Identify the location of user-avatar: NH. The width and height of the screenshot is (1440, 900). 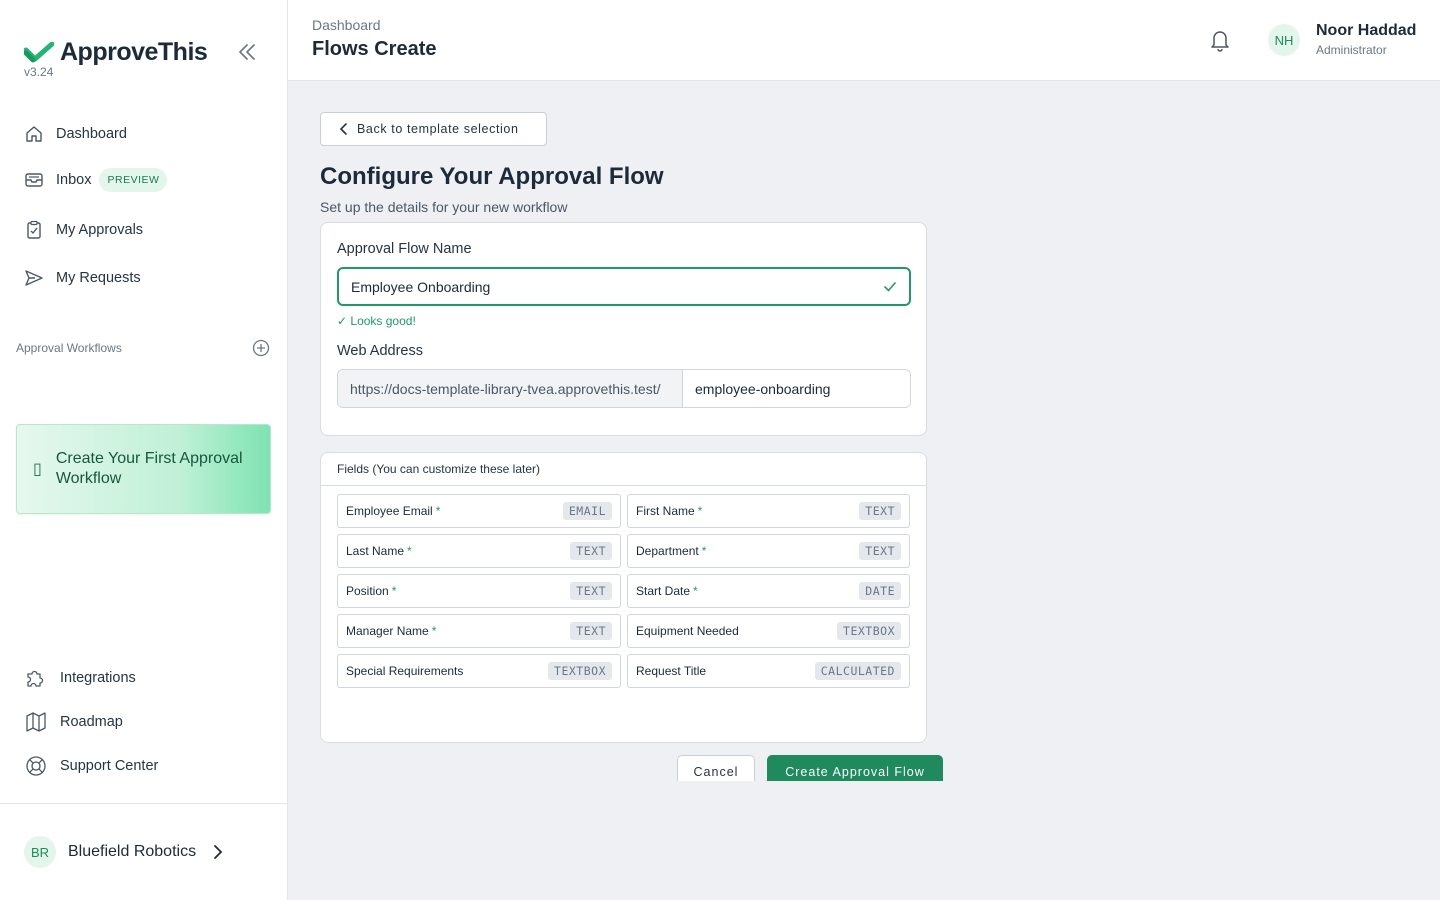
(1284, 40).